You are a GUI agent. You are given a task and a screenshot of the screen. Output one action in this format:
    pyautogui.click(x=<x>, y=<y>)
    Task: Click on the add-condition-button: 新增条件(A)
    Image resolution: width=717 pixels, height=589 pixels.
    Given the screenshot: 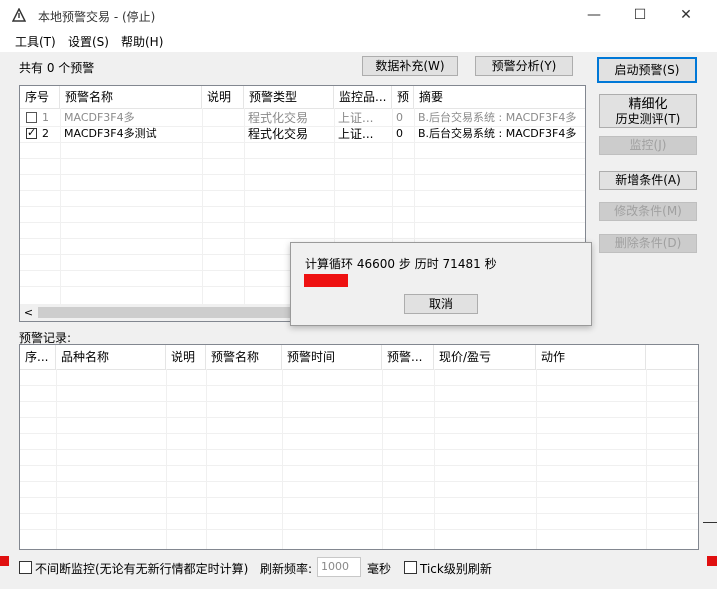 What is the action you would take?
    pyautogui.click(x=648, y=180)
    